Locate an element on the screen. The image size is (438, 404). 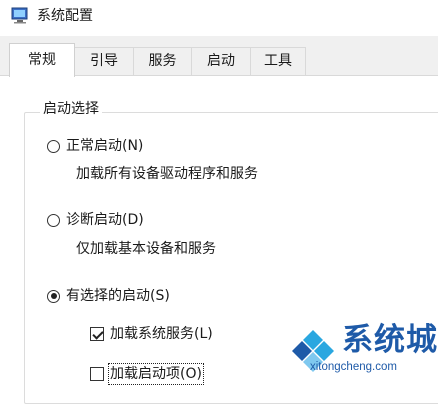
diagnostic-startup-option: 诊断启动(D) is located at coordinates (95, 220).